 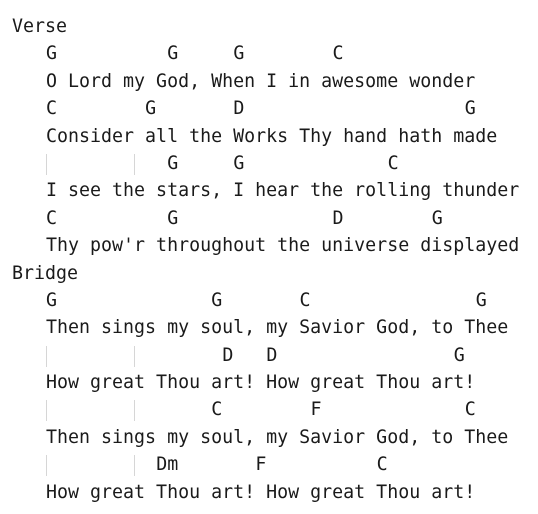 I want to click on chord-symbol: Dm, so click(x=167, y=465).